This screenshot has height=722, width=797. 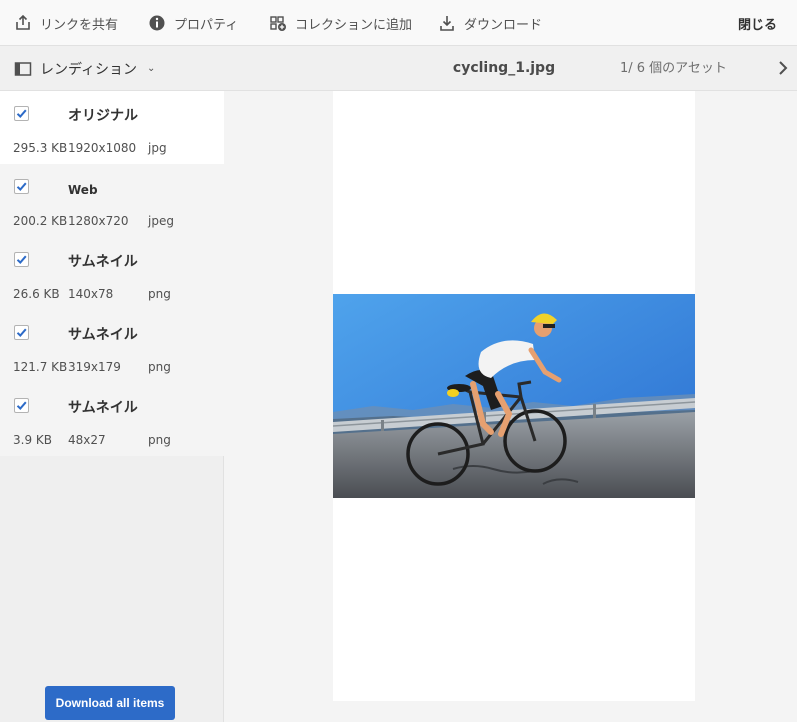 What do you see at coordinates (112, 200) in the screenshot?
I see `rendition-item: Web 200.2 KB 1280x720 jpeg` at bounding box center [112, 200].